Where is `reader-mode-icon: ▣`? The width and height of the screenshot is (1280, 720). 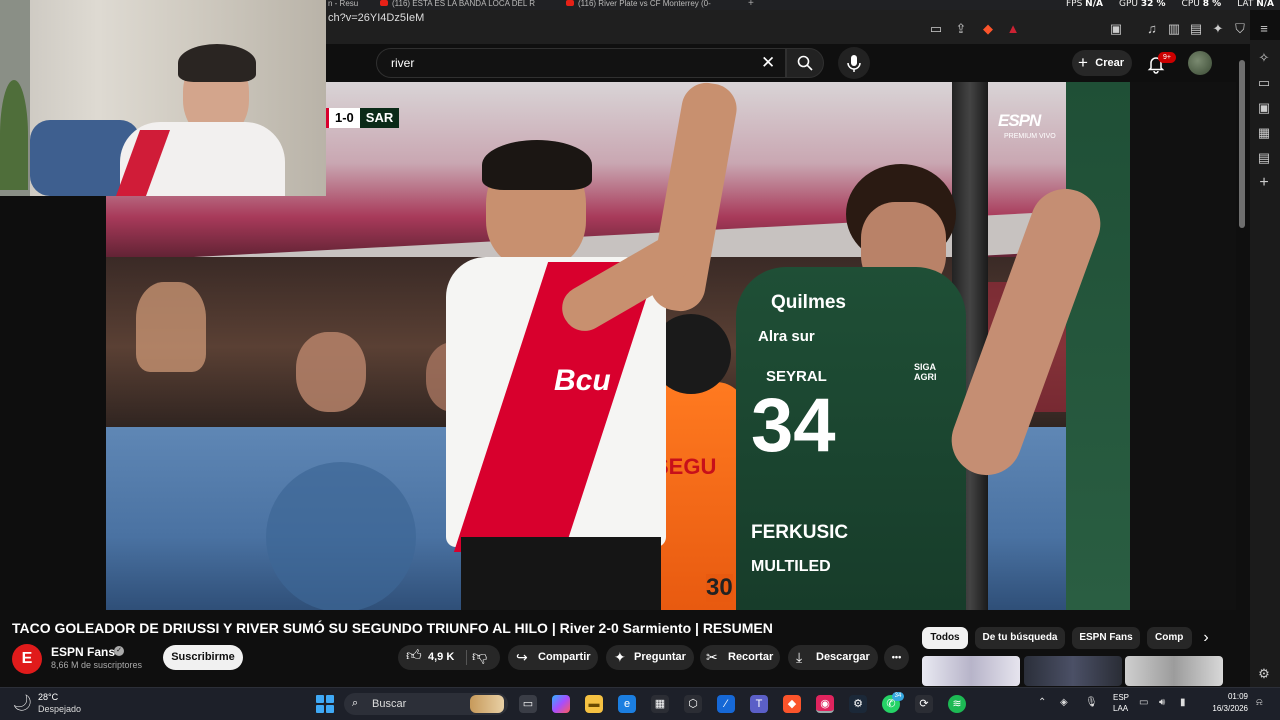 reader-mode-icon: ▣ is located at coordinates (1116, 29).